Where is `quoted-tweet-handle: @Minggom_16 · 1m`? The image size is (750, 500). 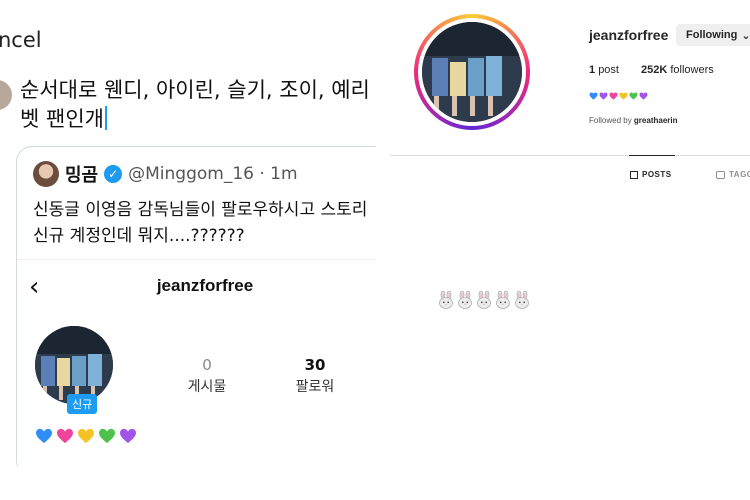
quoted-tweet-handle: @Minggom_16 · 1m is located at coordinates (213, 174).